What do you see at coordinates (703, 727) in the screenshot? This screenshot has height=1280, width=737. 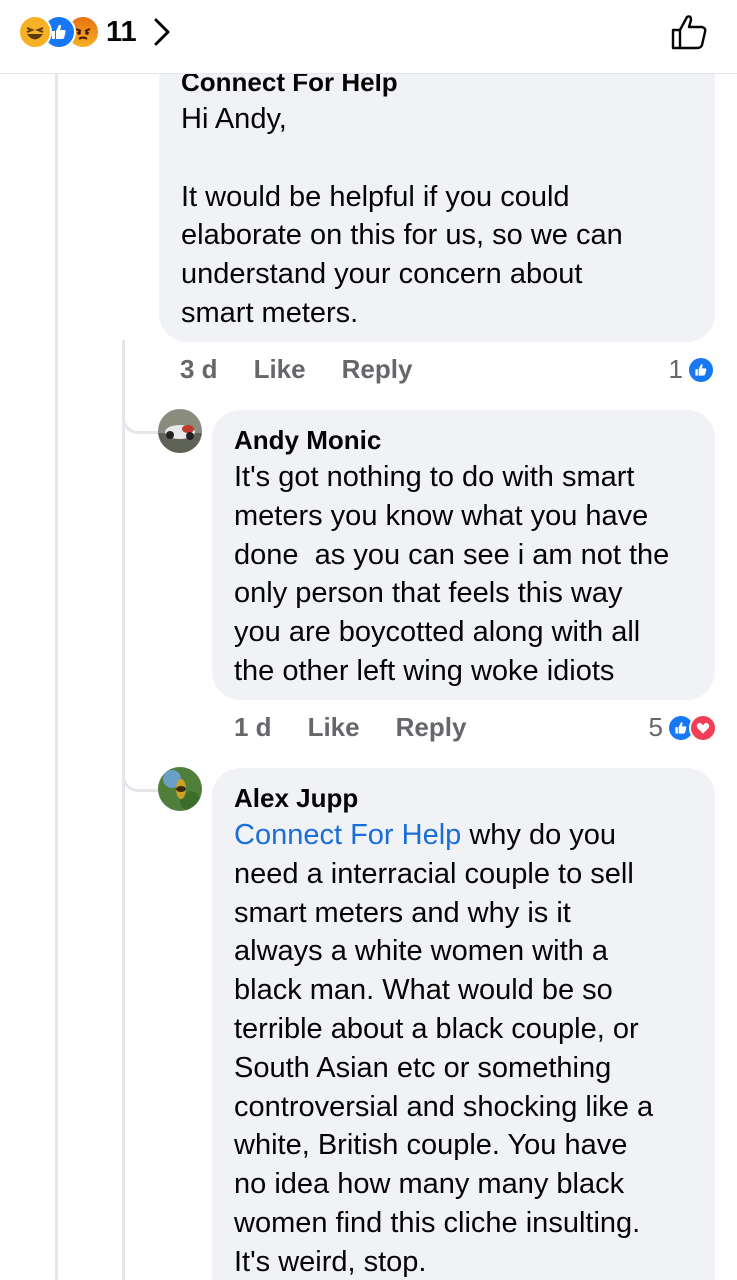 I see `heart-reaction-icon` at bounding box center [703, 727].